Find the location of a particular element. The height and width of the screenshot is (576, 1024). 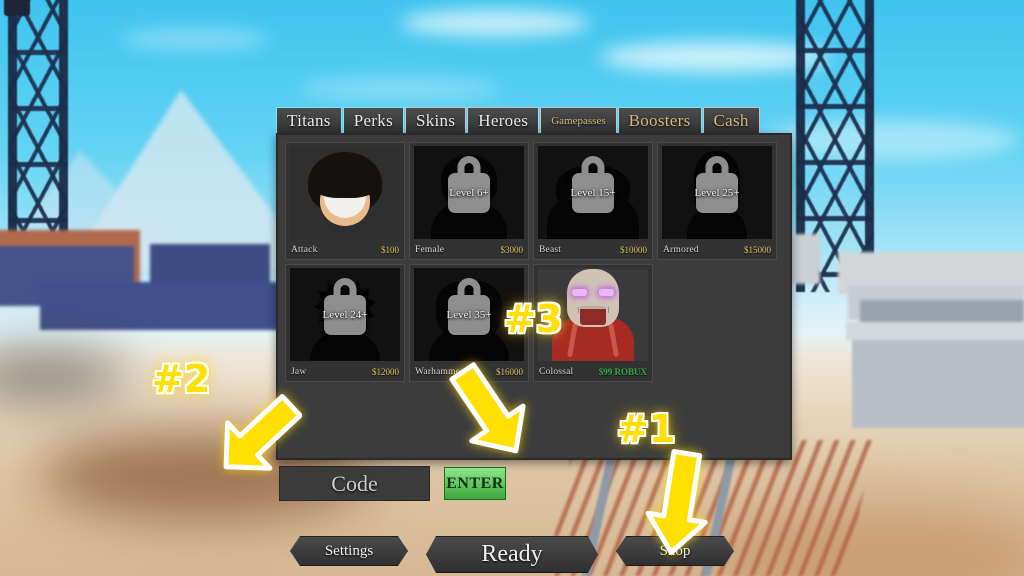

item-footer: Female $3000 is located at coordinates (469, 249).